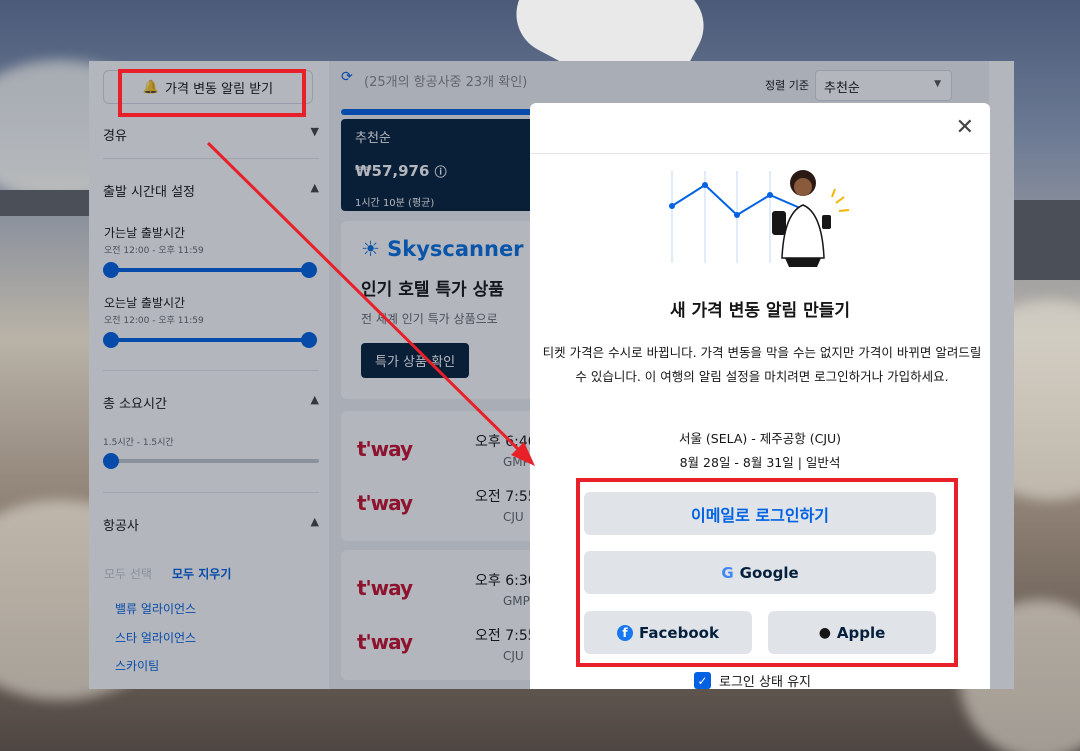  Describe the element at coordinates (370, 303) in the screenshot. I see `annotation-arrow` at that location.